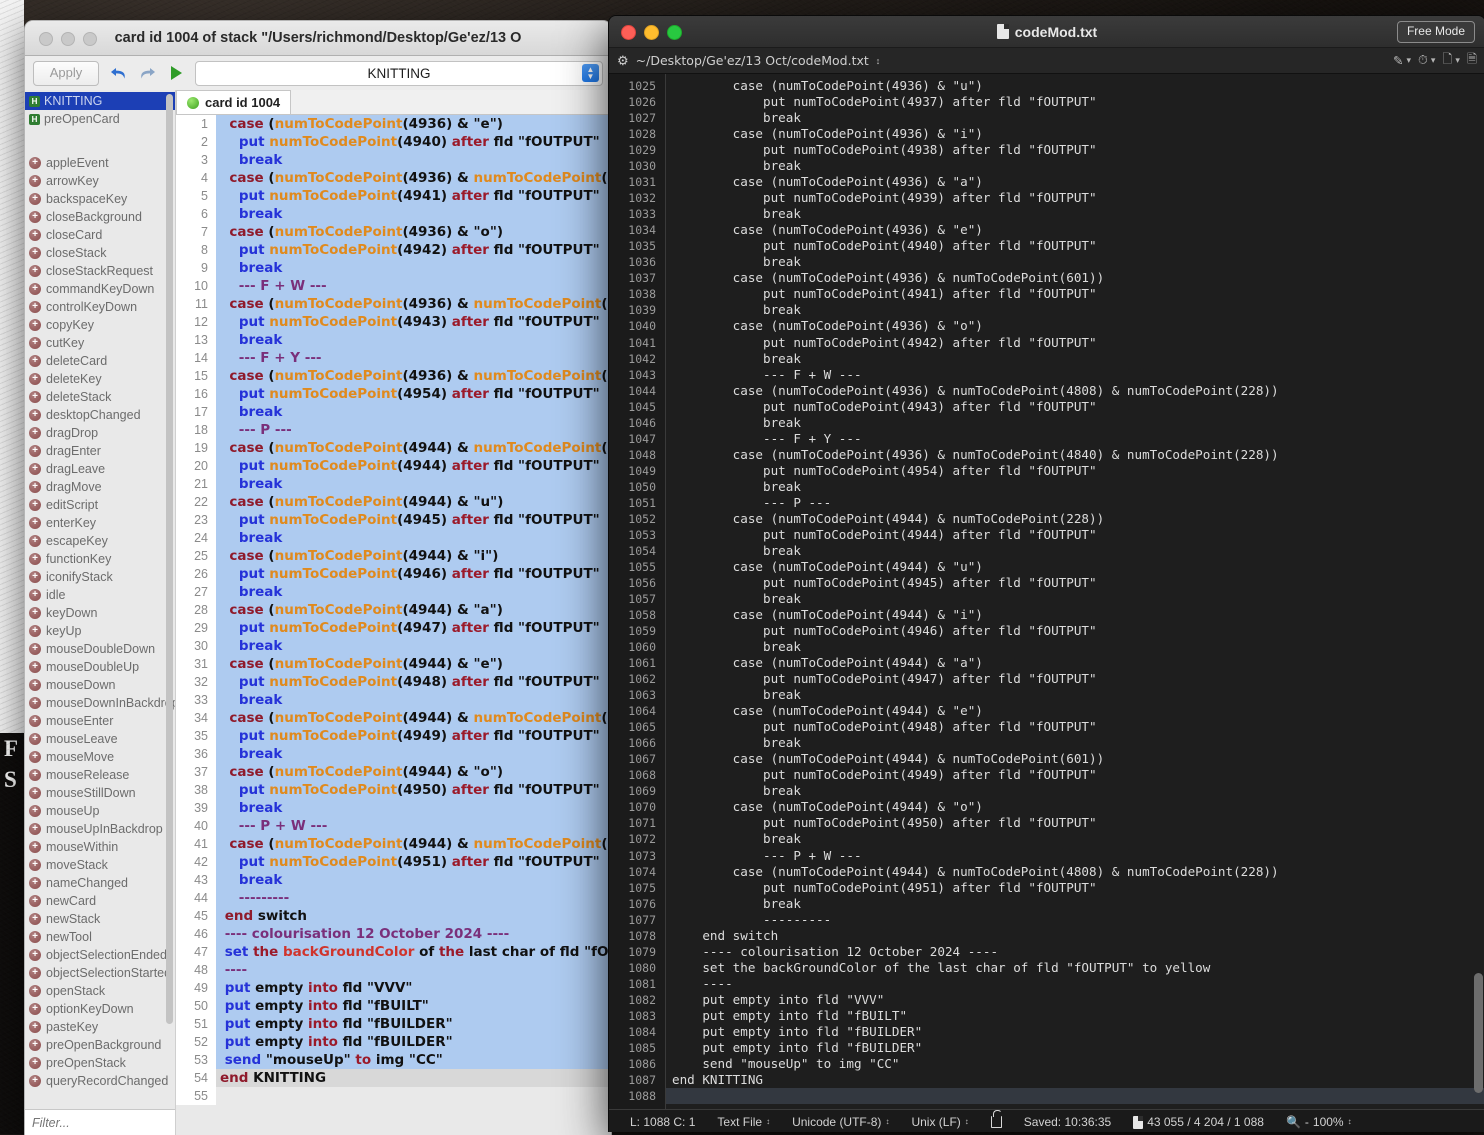 This screenshot has height=1135, width=1484. Describe the element at coordinates (1075, 1000) in the screenshot. I see `code-line: put empty into fld "VVV"` at that location.